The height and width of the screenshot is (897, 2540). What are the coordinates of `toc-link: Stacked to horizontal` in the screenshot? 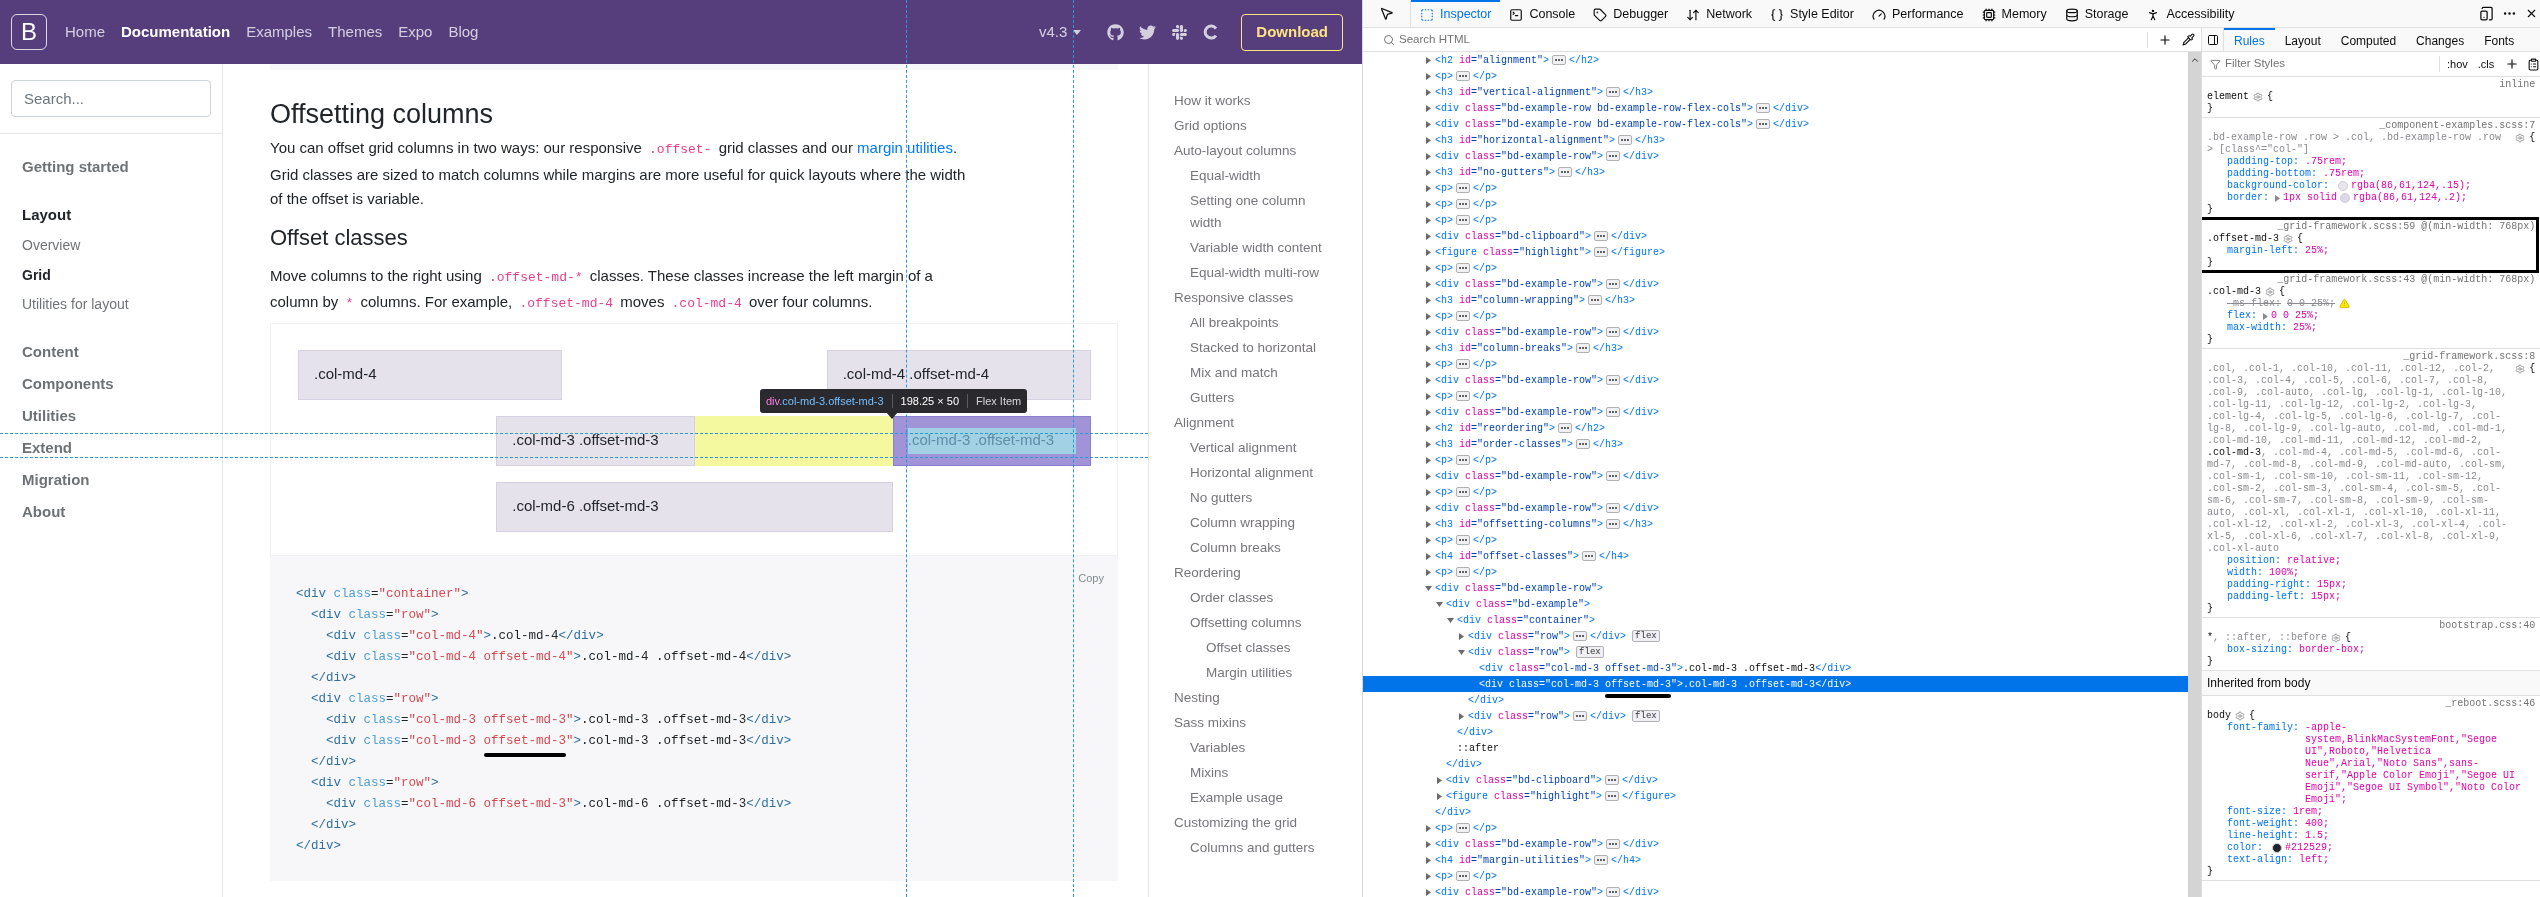 It's located at (1261, 347).